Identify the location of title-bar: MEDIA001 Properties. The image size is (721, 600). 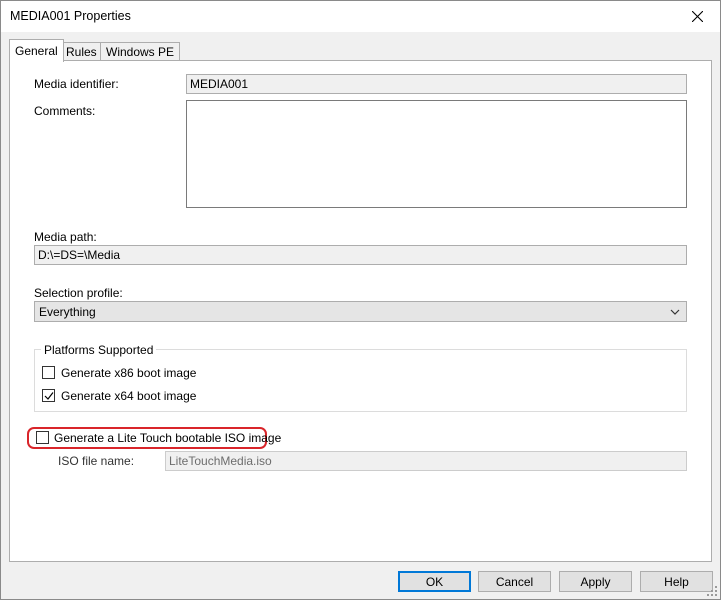
(360, 16).